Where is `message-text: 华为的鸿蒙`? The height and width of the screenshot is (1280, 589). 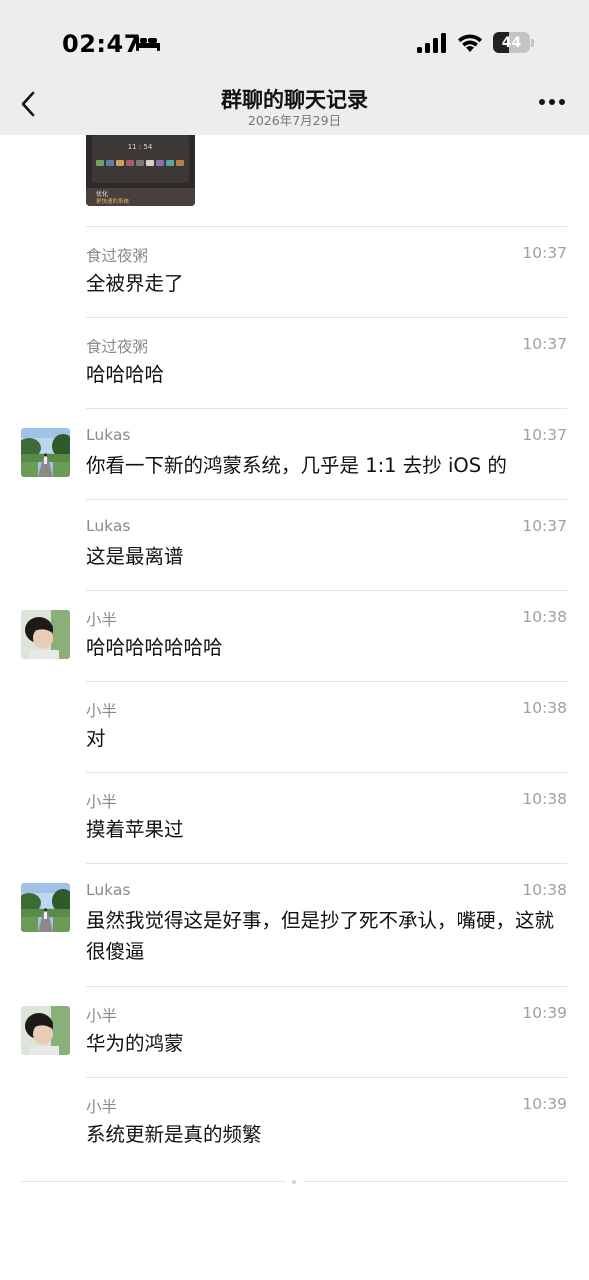 message-text: 华为的鸿蒙 is located at coordinates (321, 1043).